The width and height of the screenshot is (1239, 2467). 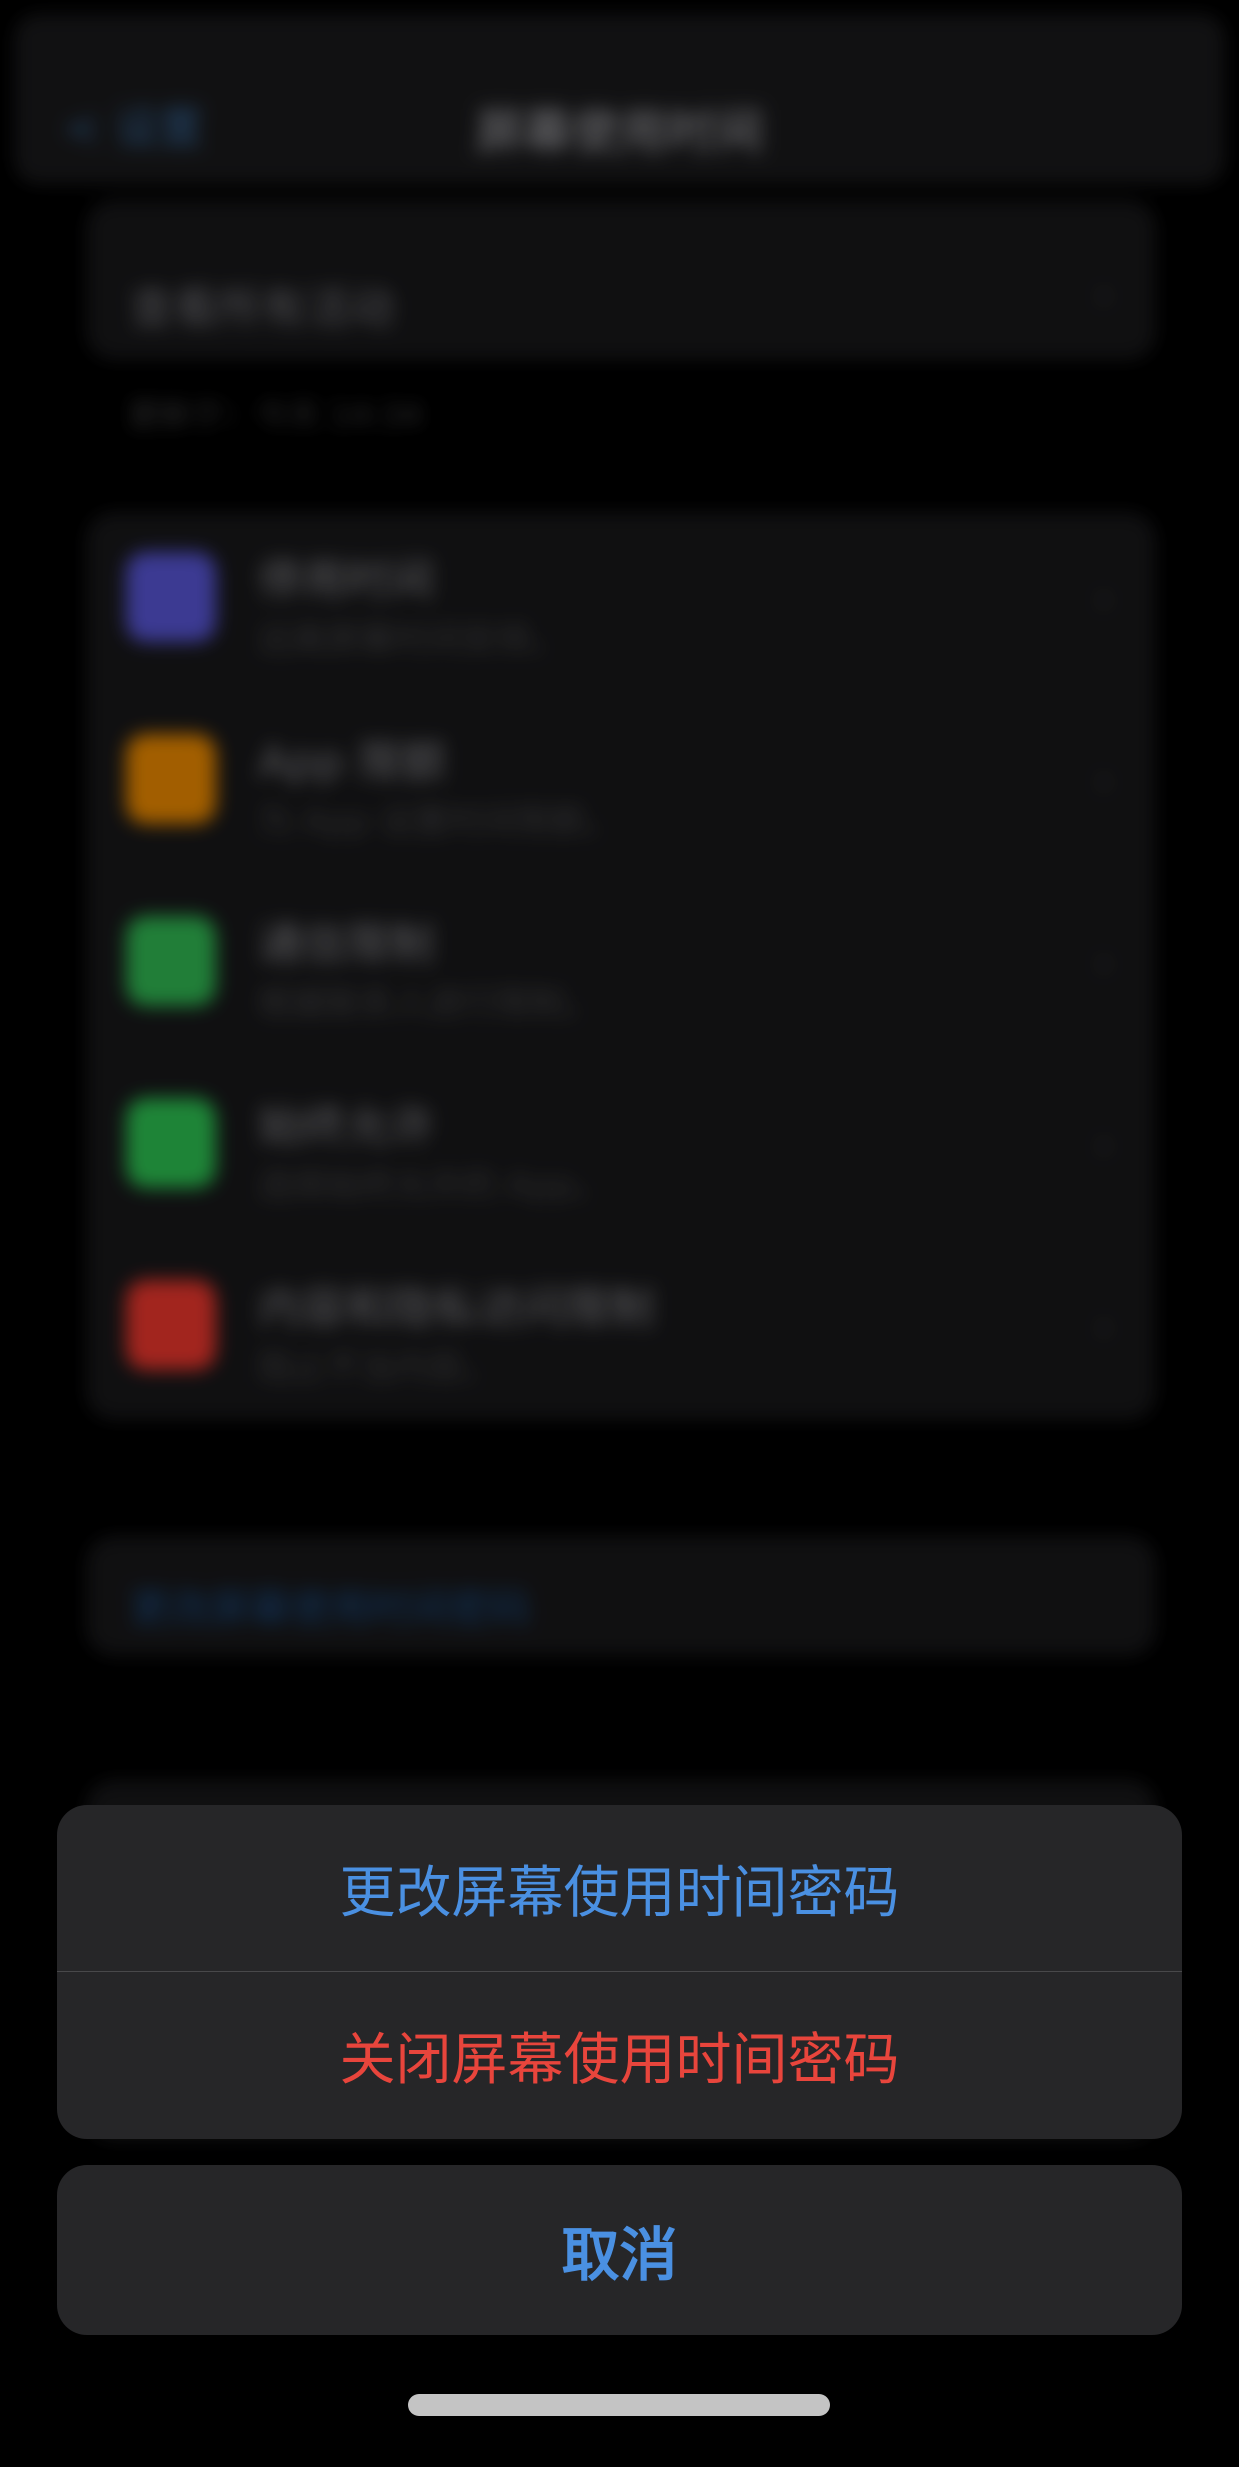 What do you see at coordinates (619, 2405) in the screenshot?
I see `home-indicator` at bounding box center [619, 2405].